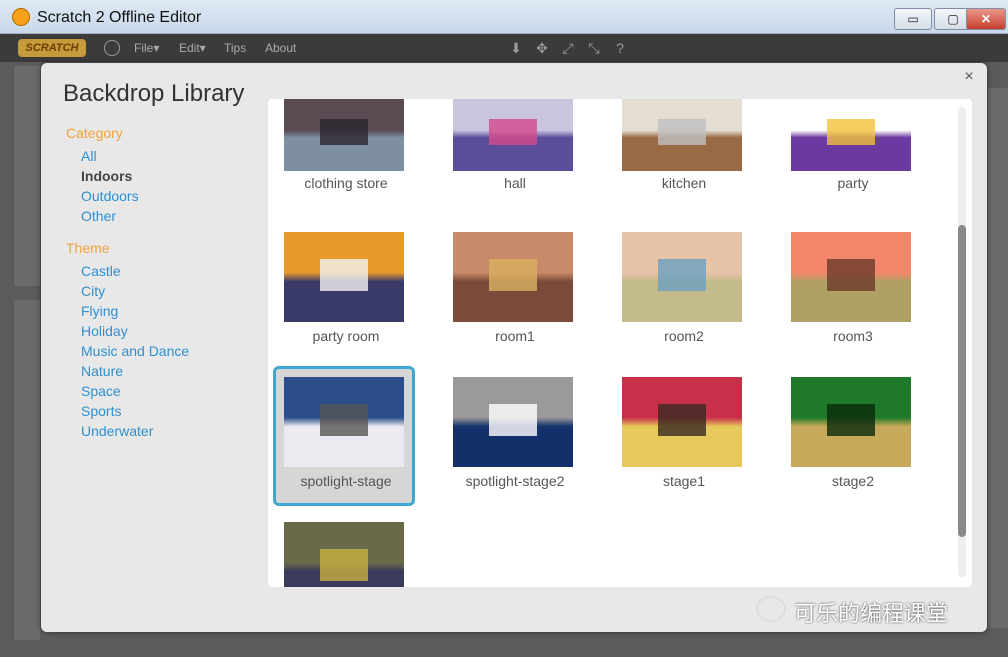  I want to click on grow-tool-icon: ⤢, so click(568, 48).